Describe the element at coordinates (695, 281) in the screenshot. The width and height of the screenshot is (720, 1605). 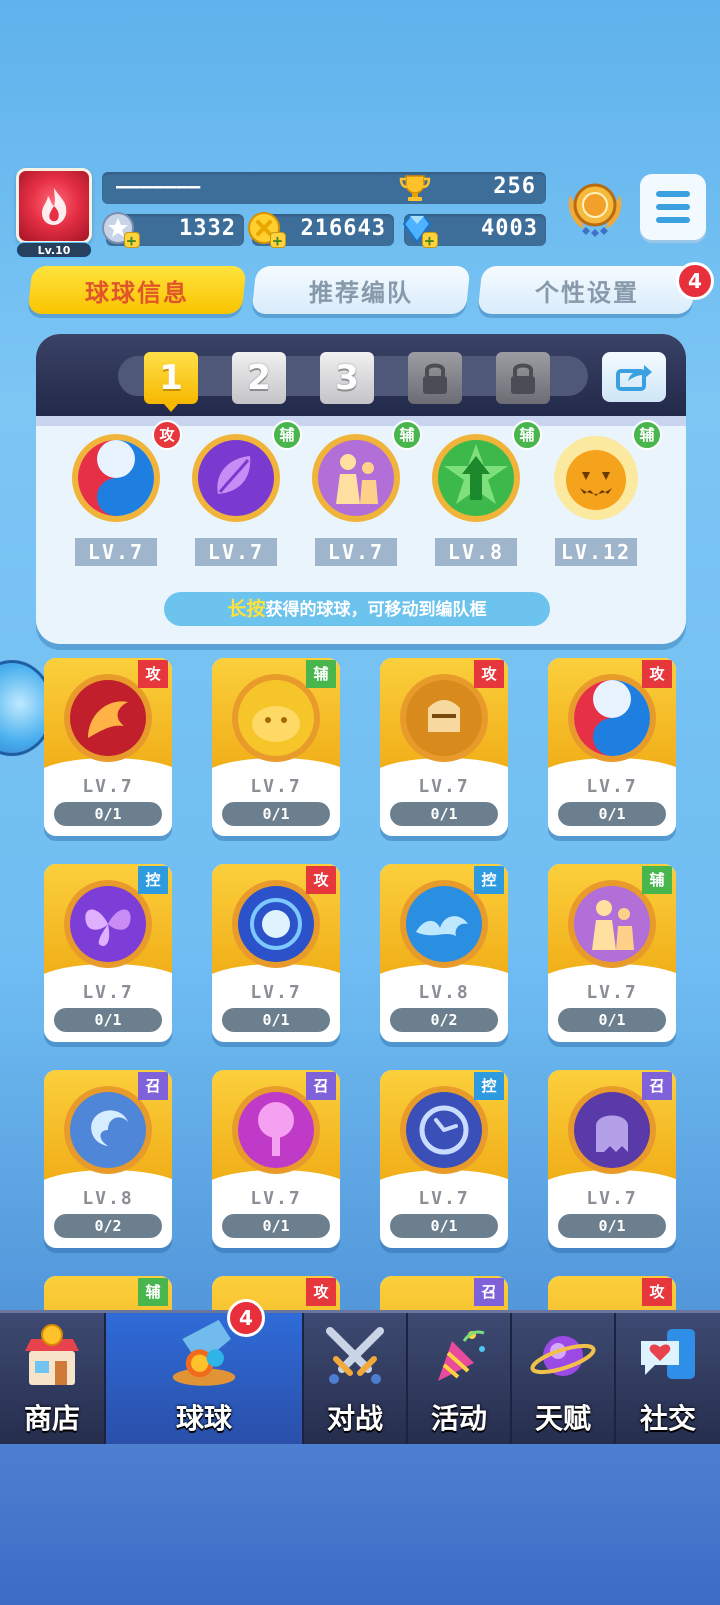
I see `settings-notification-badge: 4` at that location.